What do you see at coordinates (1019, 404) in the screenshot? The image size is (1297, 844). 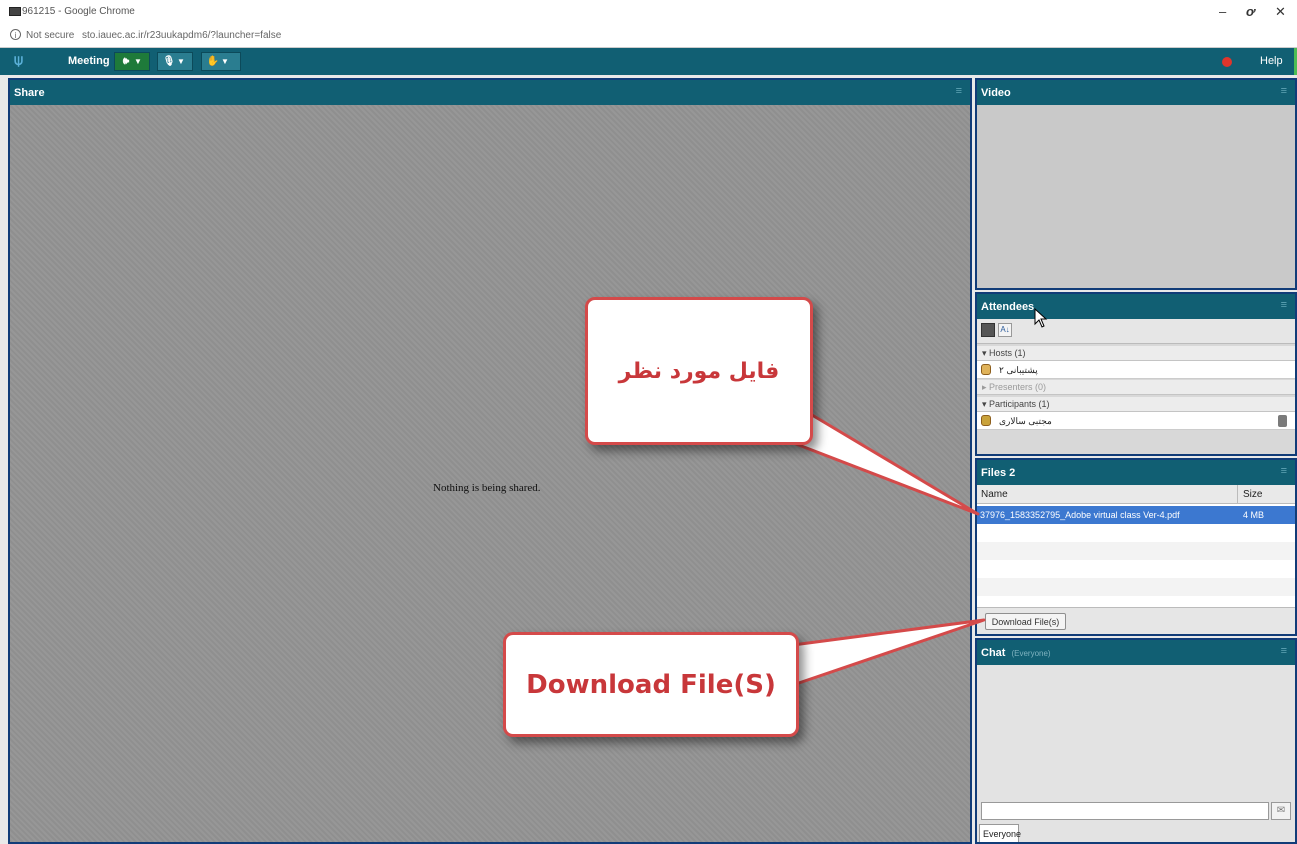 I see `participants-group-label: Participants (1)` at bounding box center [1019, 404].